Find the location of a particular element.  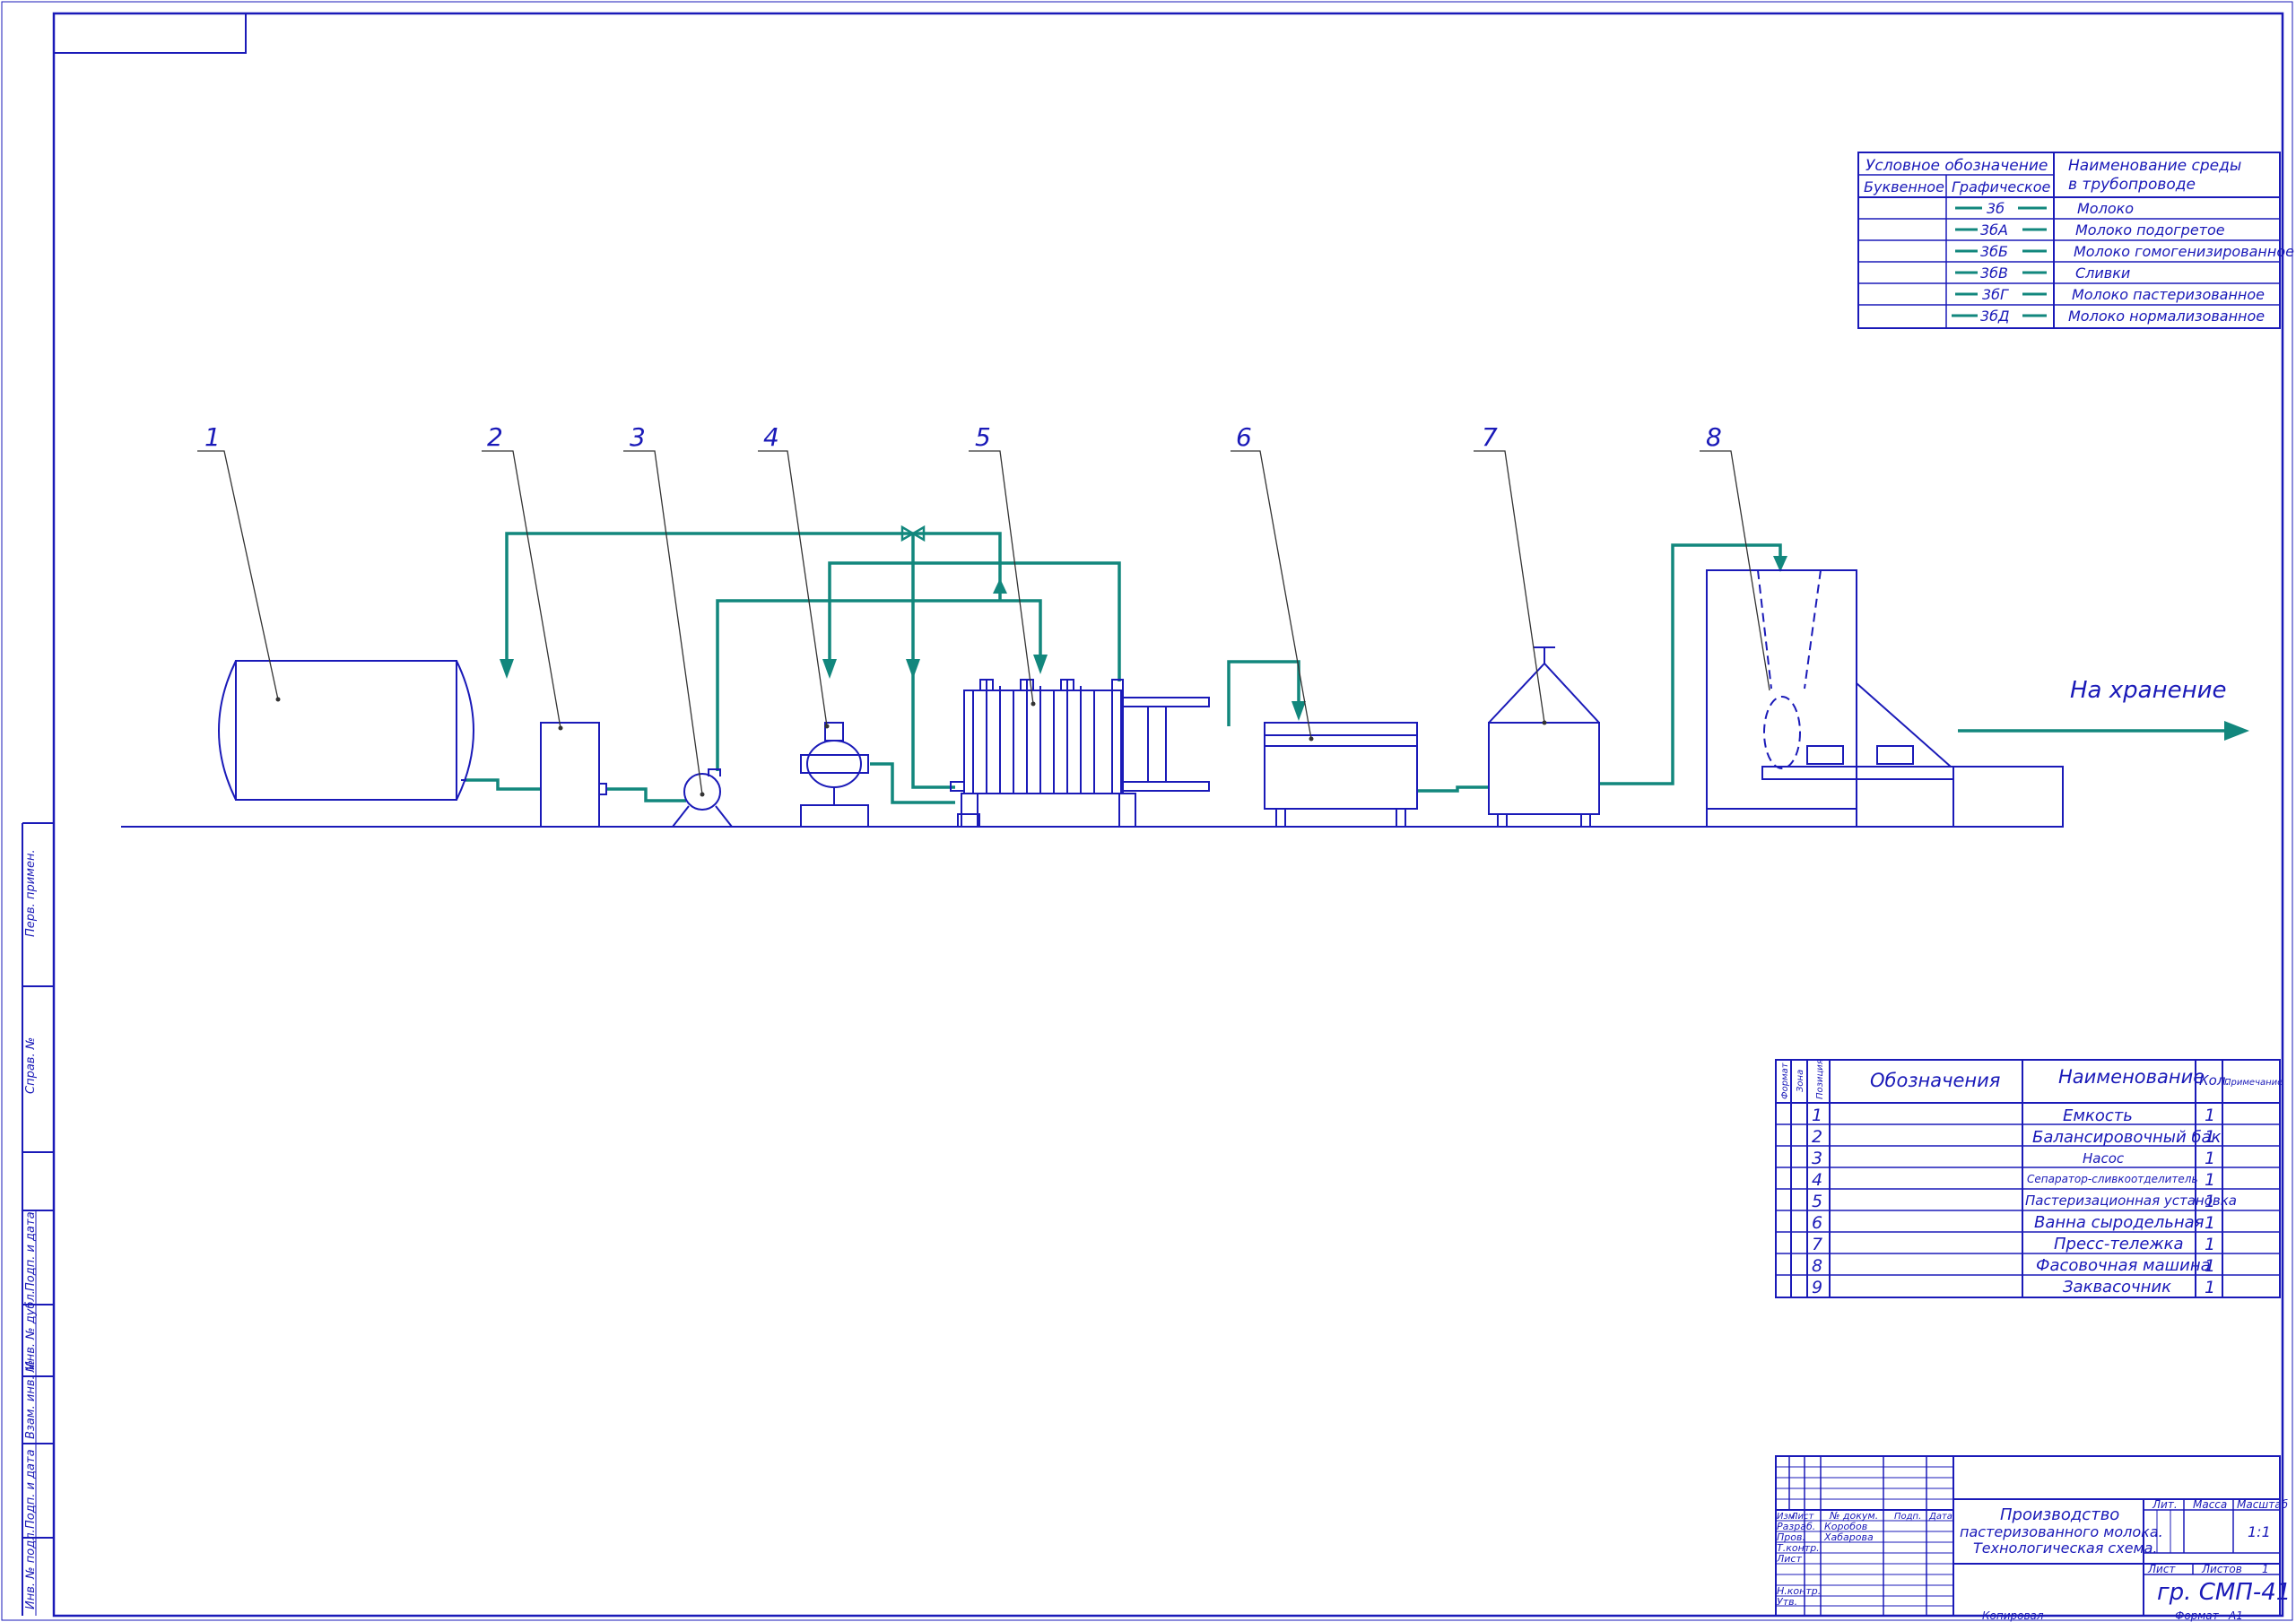

spec-header-format: Формат is located at coordinates (1785, 1080).